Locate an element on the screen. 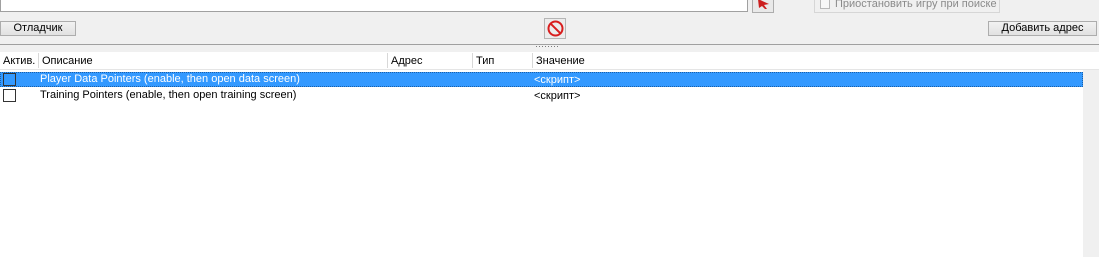 The height and width of the screenshot is (257, 1099). debugger-button: Отладчик is located at coordinates (38, 28).